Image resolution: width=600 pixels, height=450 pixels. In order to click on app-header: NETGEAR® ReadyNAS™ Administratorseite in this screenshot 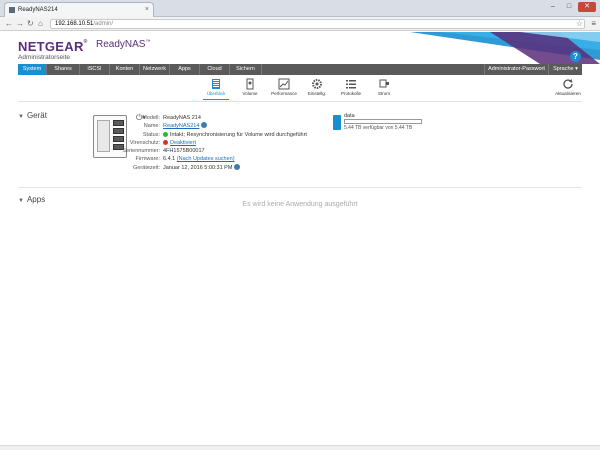, I will do `click(300, 48)`.